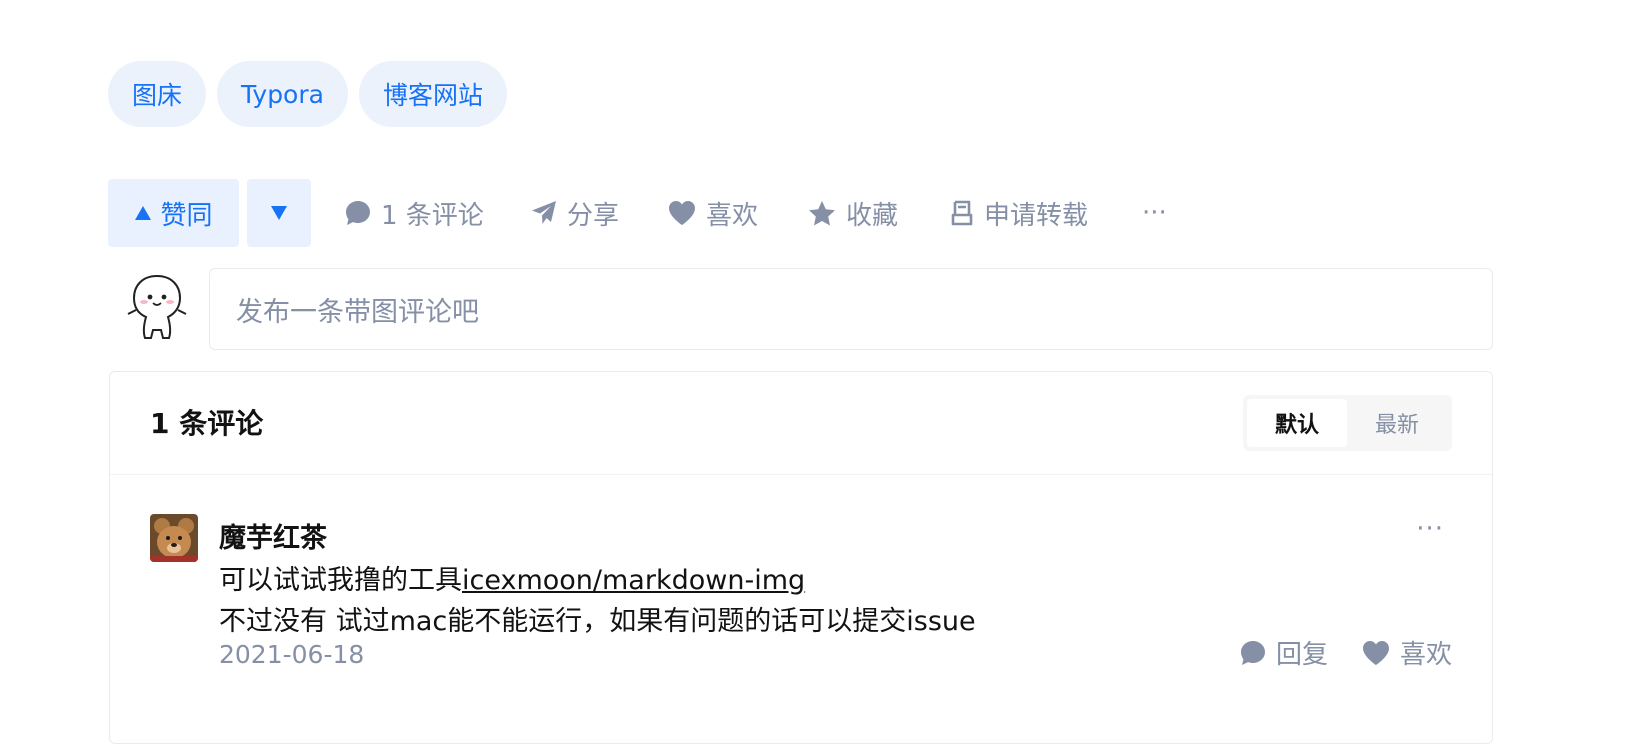 This screenshot has width=1638, height=754. I want to click on comment-reply-button: 回复, so click(1284, 652).